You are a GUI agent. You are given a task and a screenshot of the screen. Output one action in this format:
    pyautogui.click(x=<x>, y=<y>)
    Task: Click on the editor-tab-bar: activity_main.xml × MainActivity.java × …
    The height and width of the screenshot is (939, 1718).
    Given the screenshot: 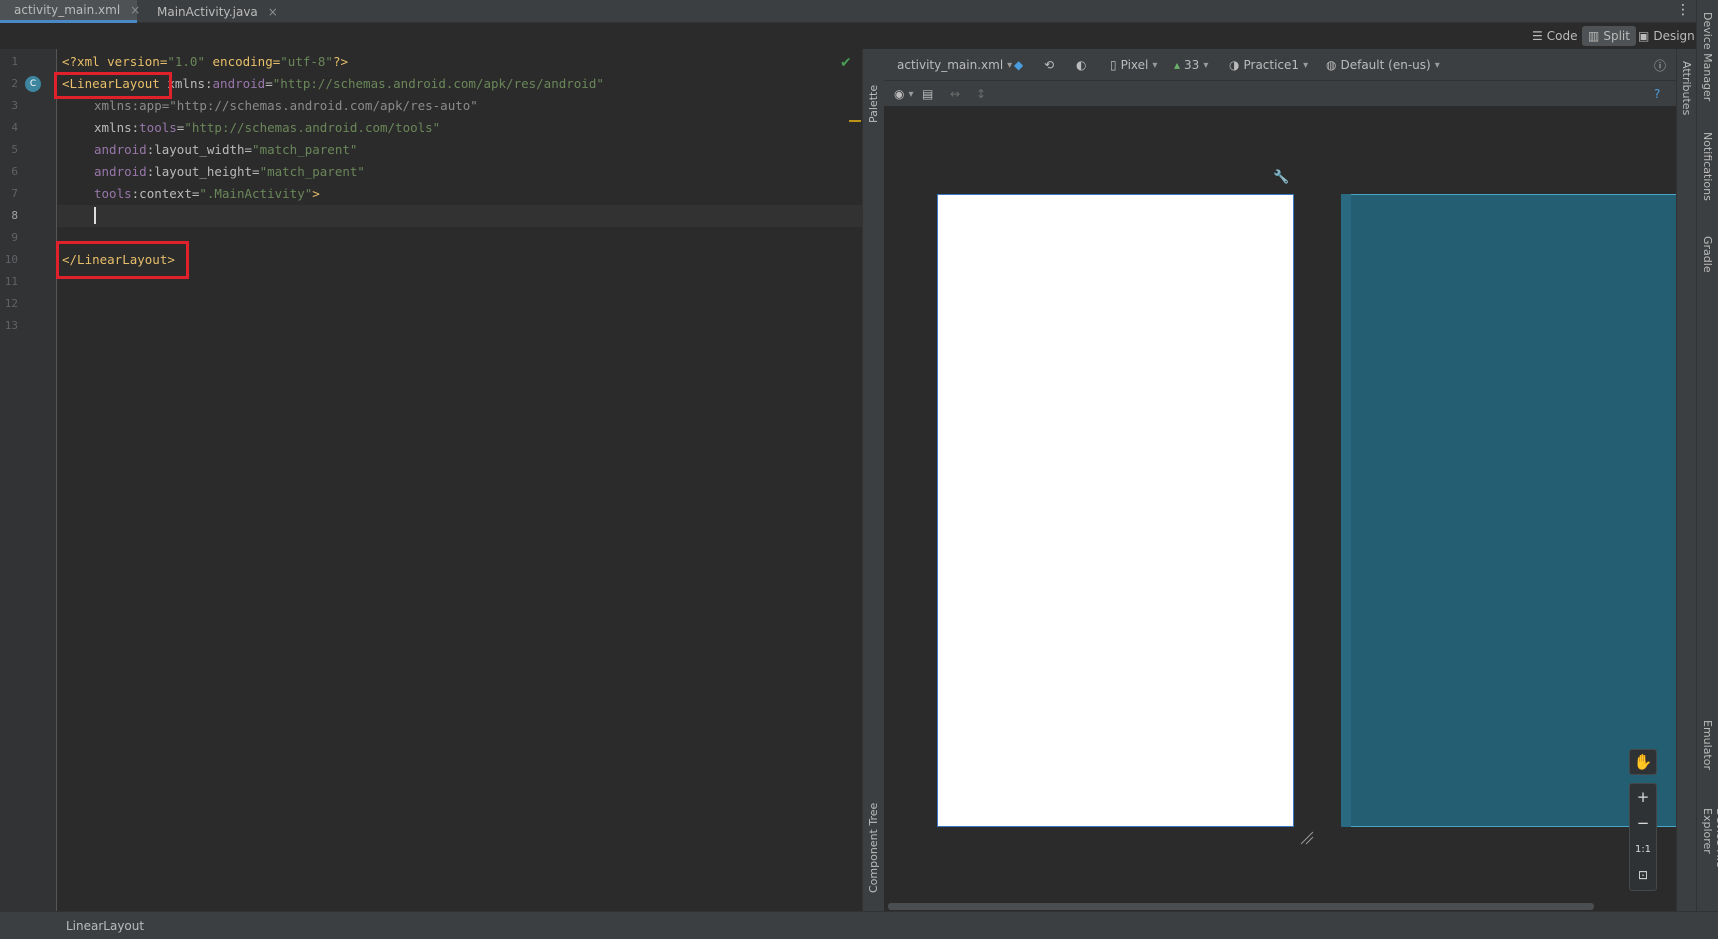 What is the action you would take?
    pyautogui.click(x=859, y=11)
    